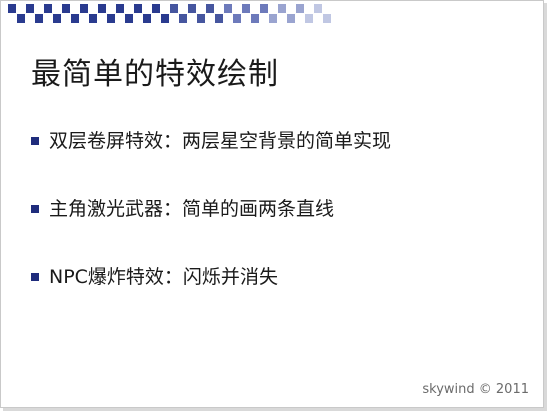  I want to click on bullet-item: 双层卷屏特效：两层星空背景的简单实现, so click(281, 141).